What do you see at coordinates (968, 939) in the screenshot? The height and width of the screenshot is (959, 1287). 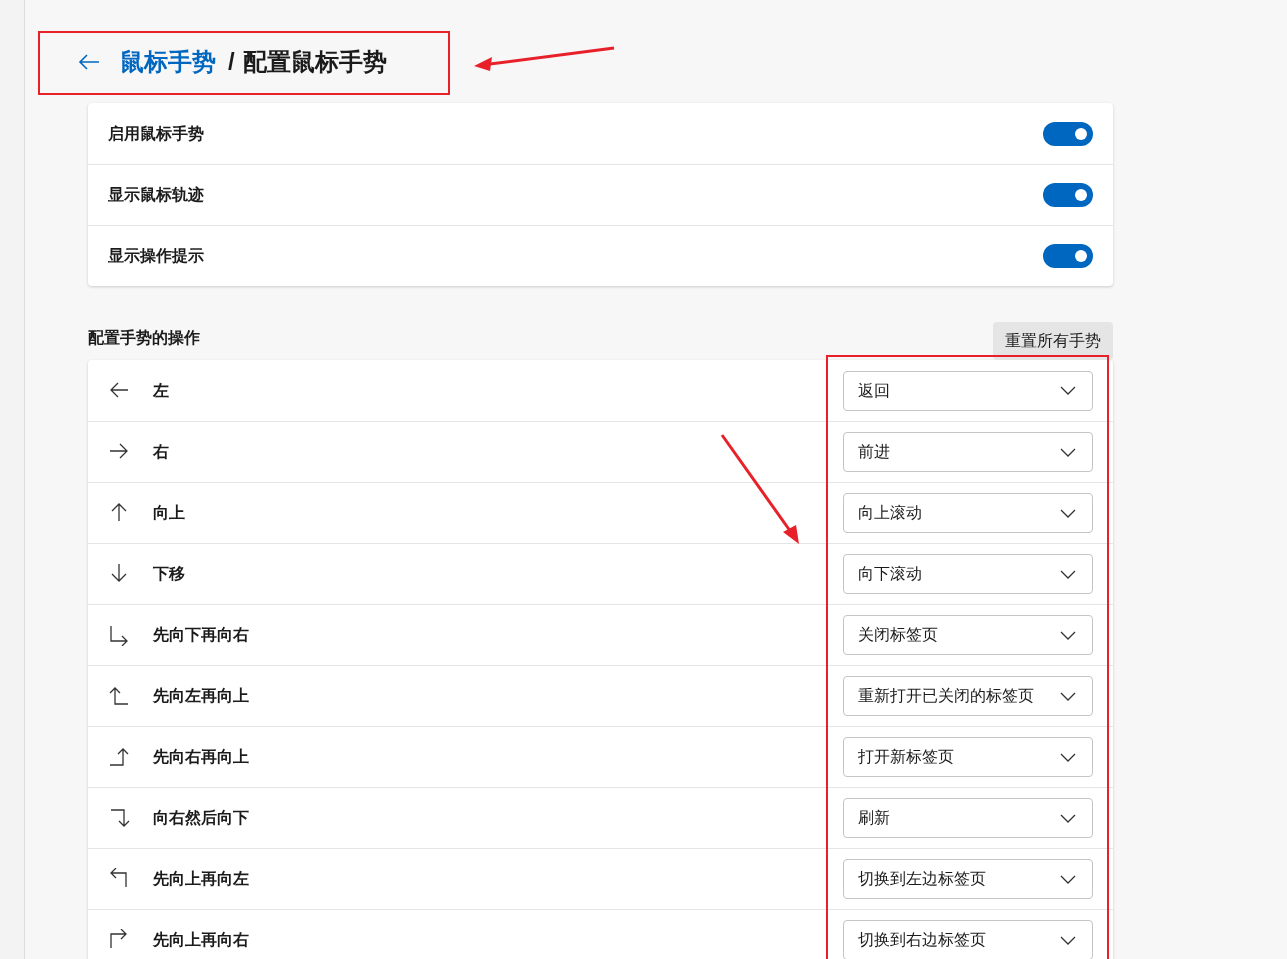 I see `action-dropdown: 切换到右边标签页` at bounding box center [968, 939].